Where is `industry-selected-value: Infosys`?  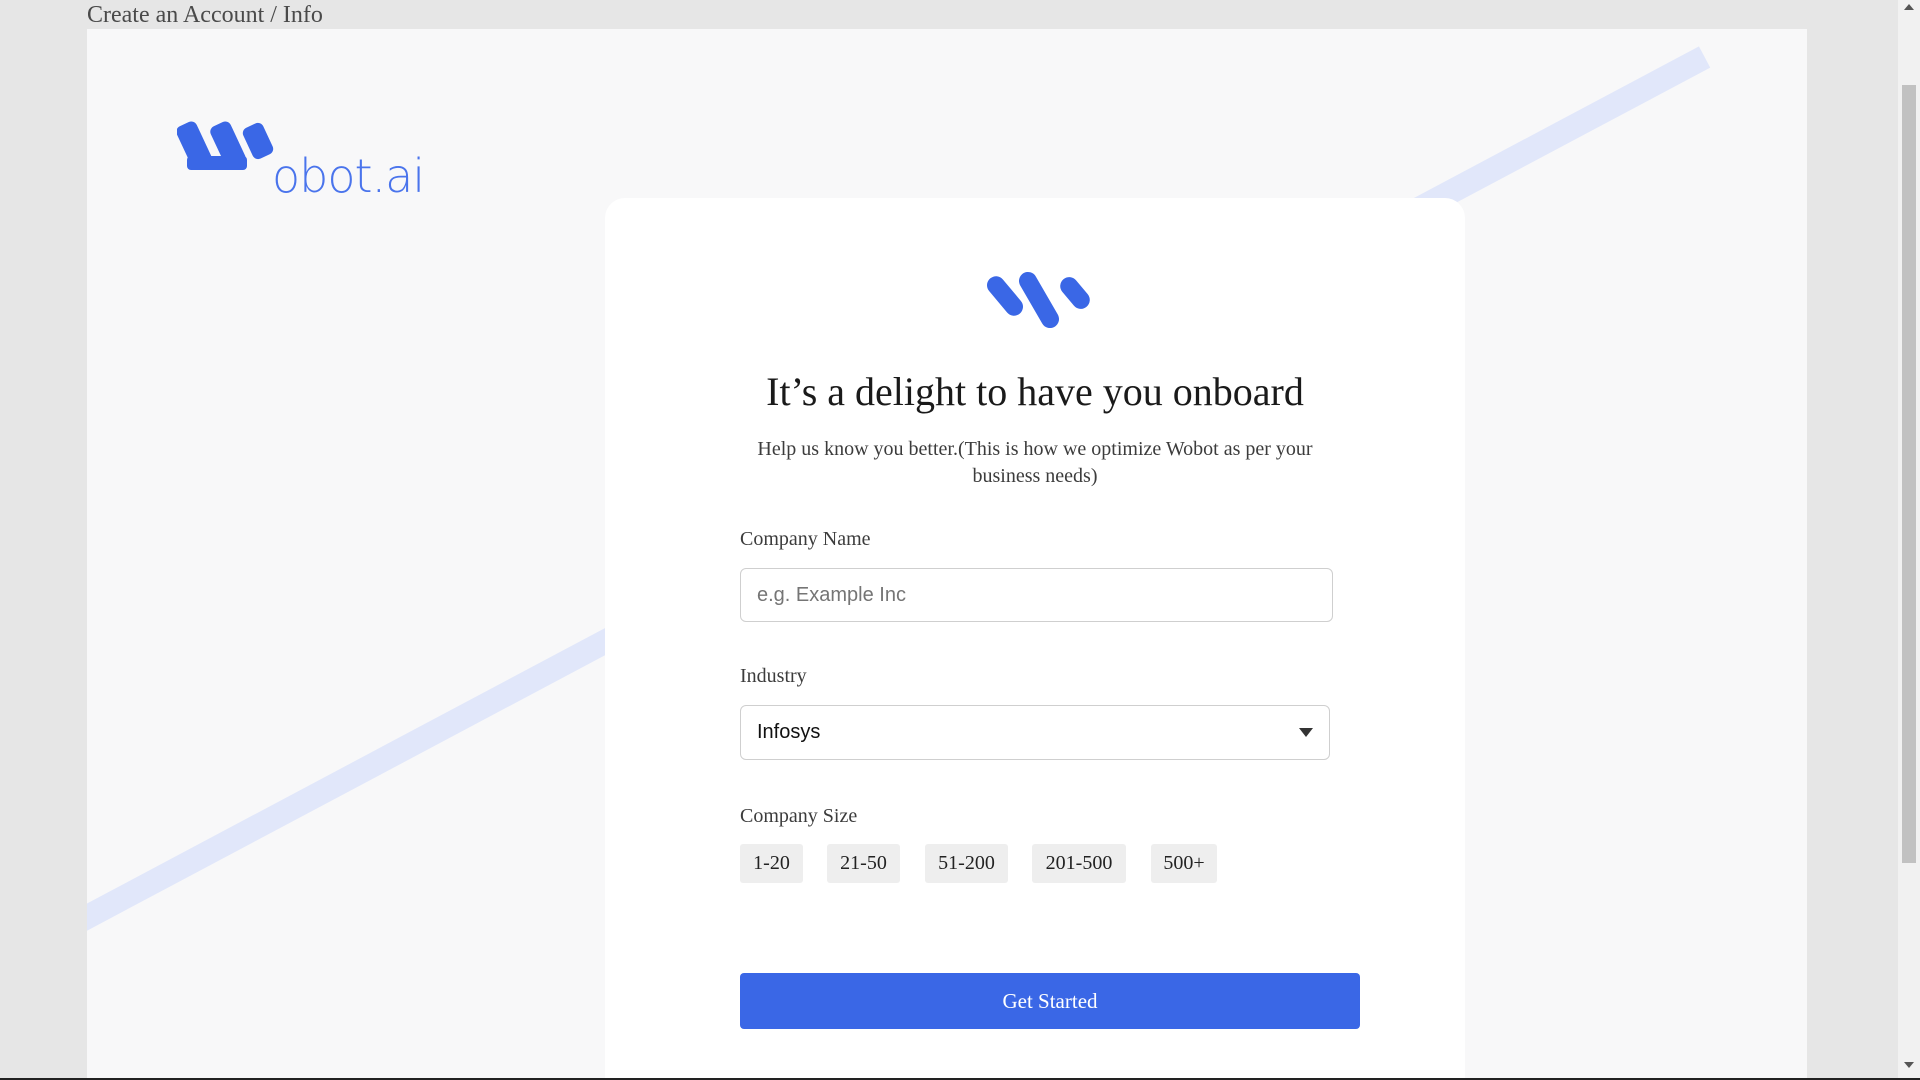
industry-selected-value: Infosys is located at coordinates (789, 732).